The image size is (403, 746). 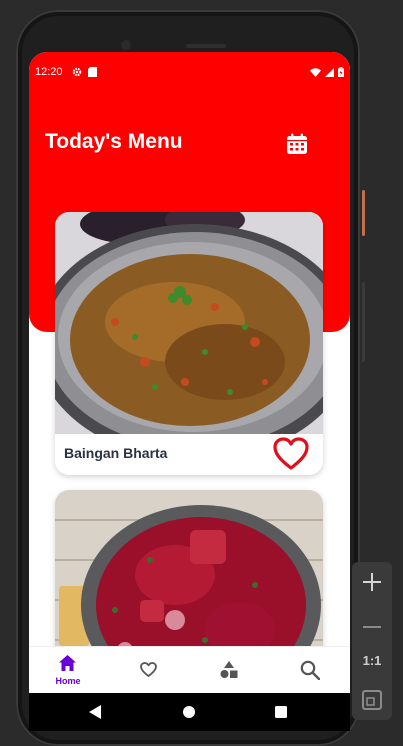 I want to click on minus-icon, so click(x=372, y=627).